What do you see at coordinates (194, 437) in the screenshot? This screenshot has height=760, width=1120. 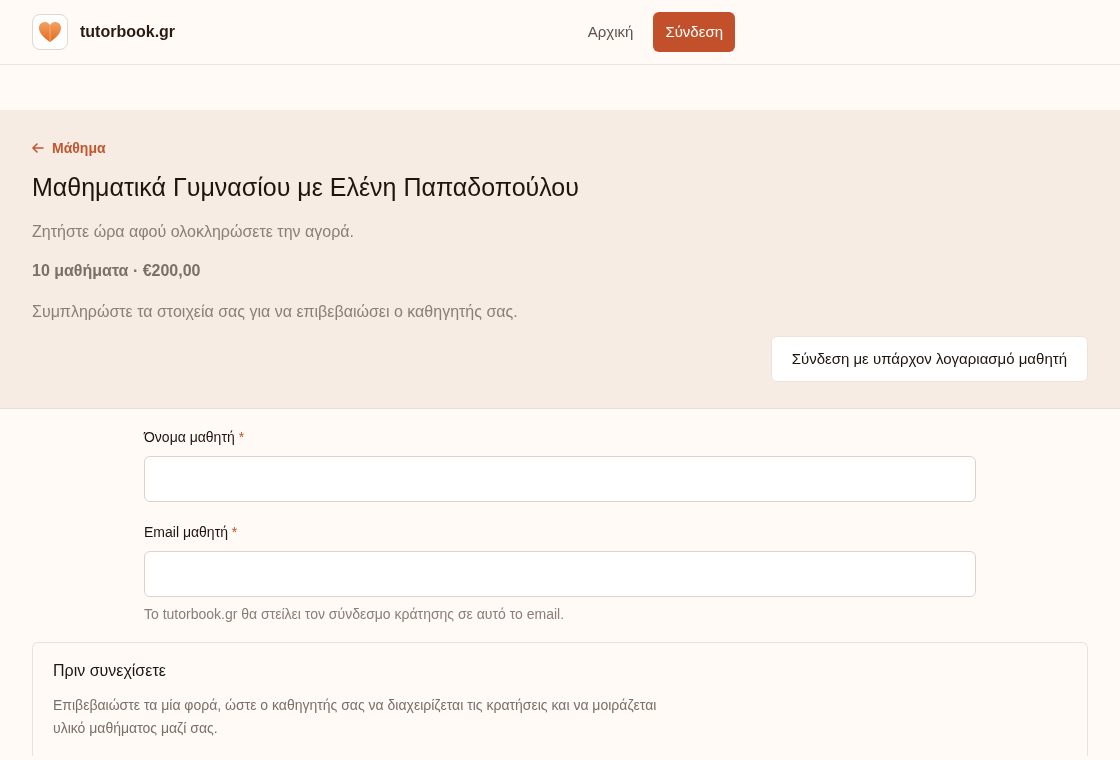 I see `field-label: Όνομα μαθητή *` at bounding box center [194, 437].